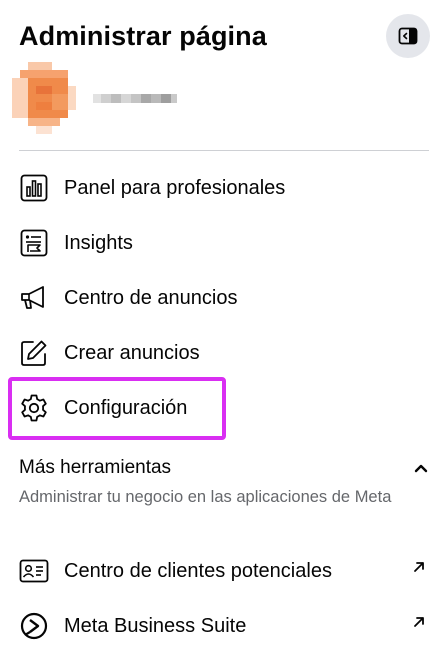 The height and width of the screenshot is (653, 448). What do you see at coordinates (421, 468) in the screenshot?
I see `chevron-up-icon` at bounding box center [421, 468].